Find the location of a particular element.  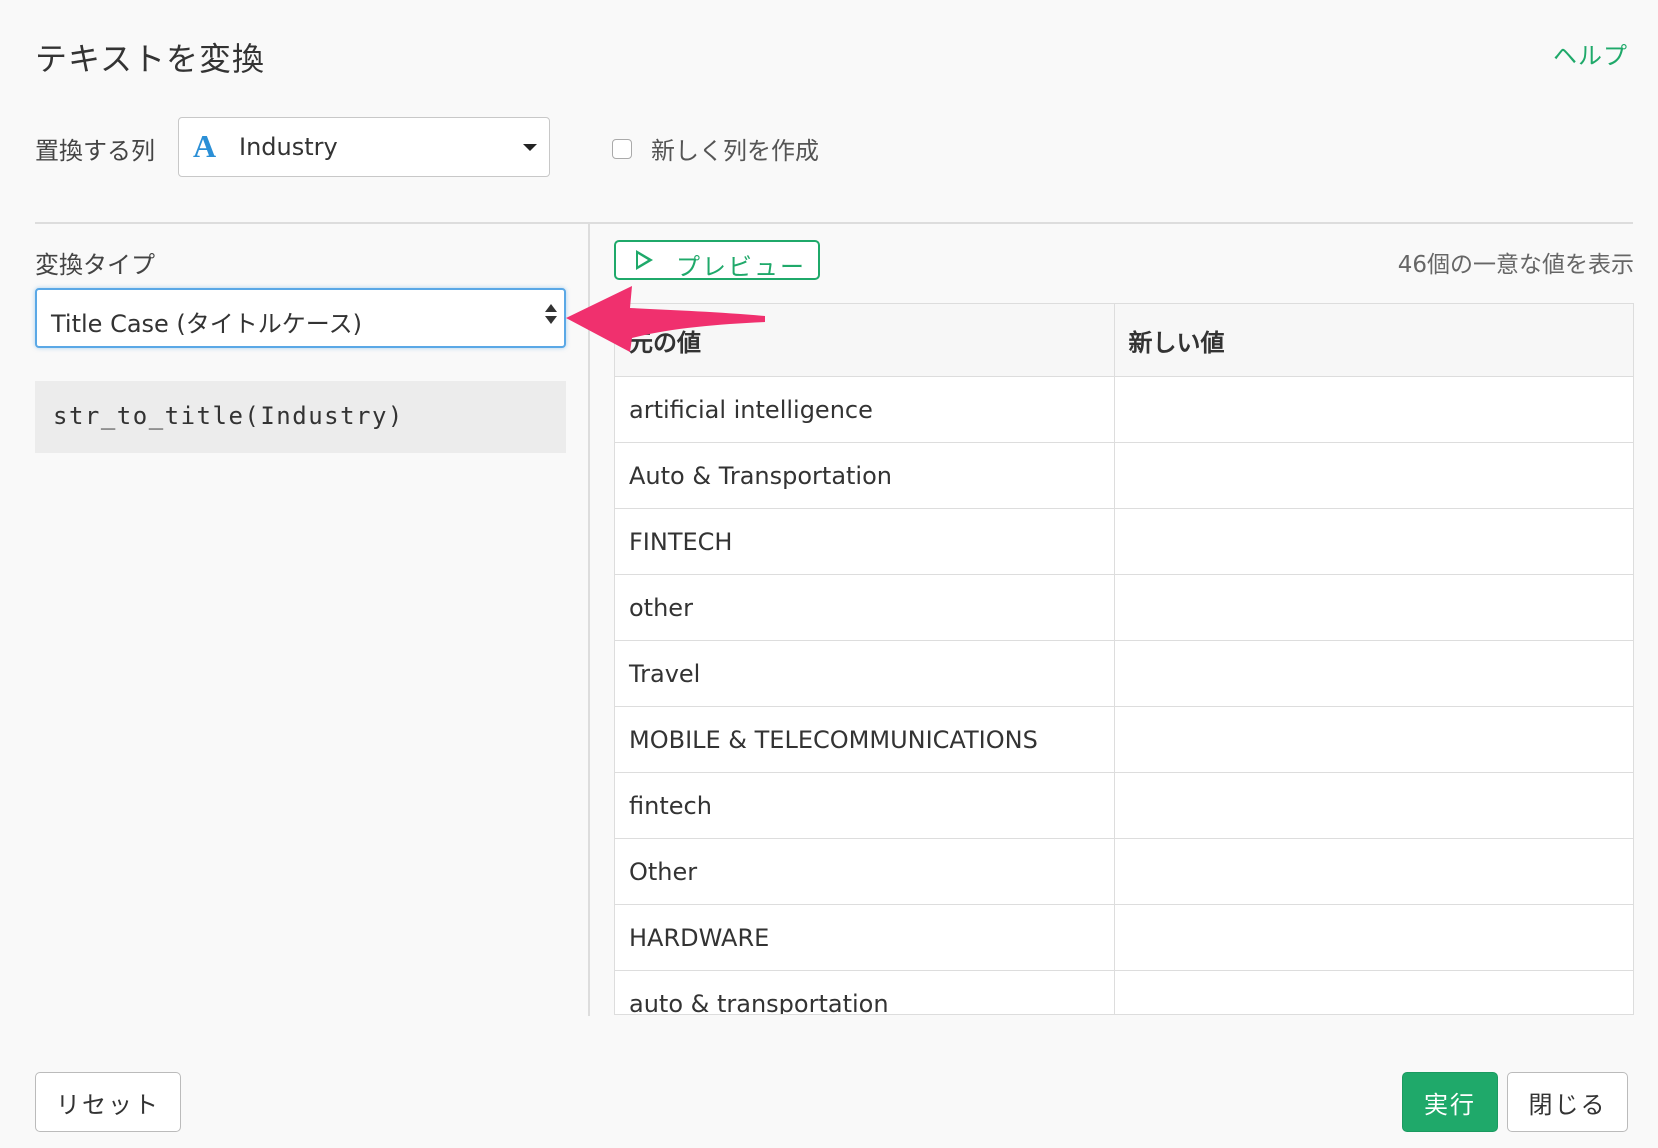

preview-button-label: プレビュー is located at coordinates (741, 267).